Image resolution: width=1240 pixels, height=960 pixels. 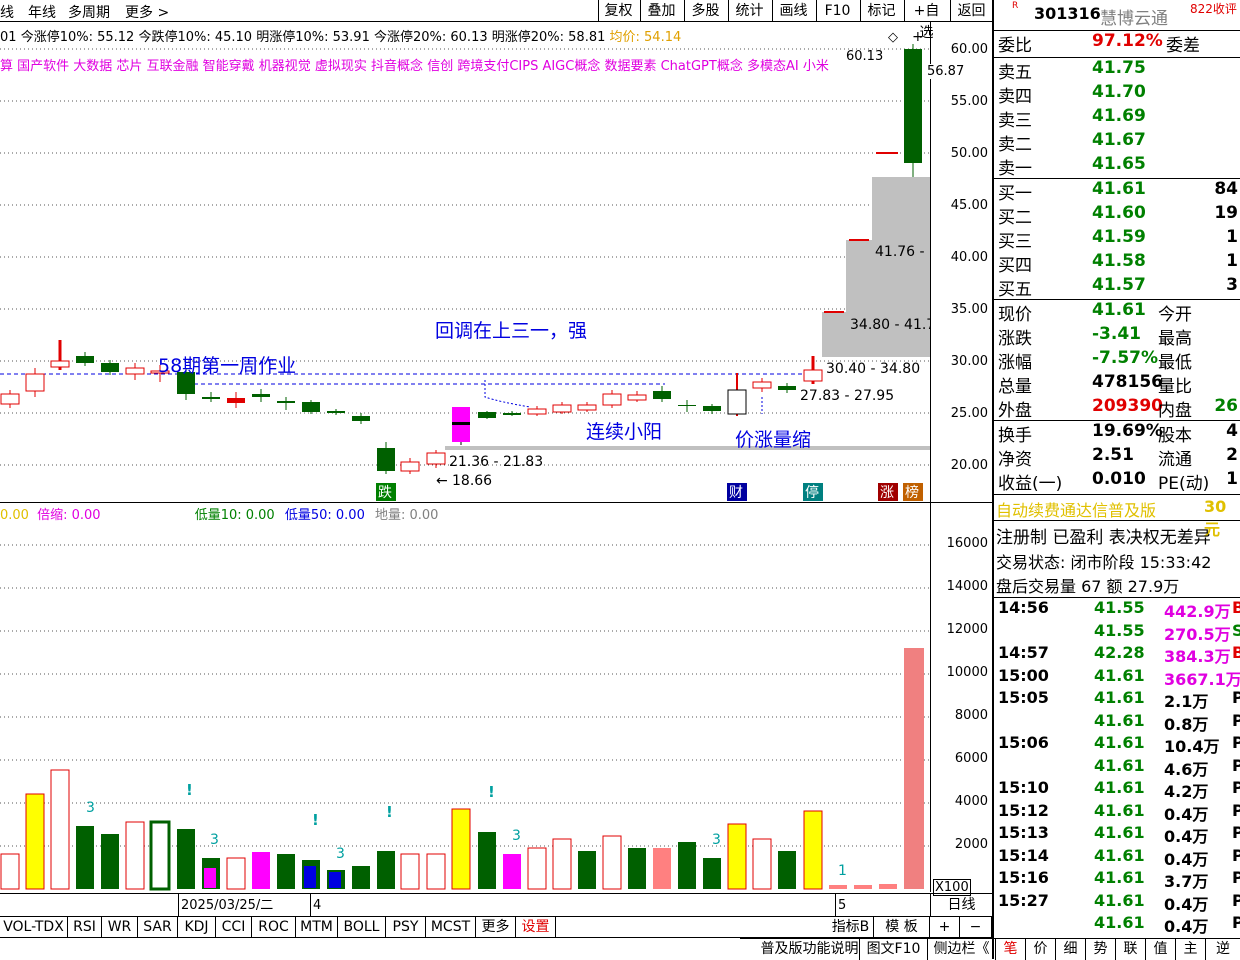 I want to click on sidebar-toggle: 侧边栏《, so click(x=962, y=949).